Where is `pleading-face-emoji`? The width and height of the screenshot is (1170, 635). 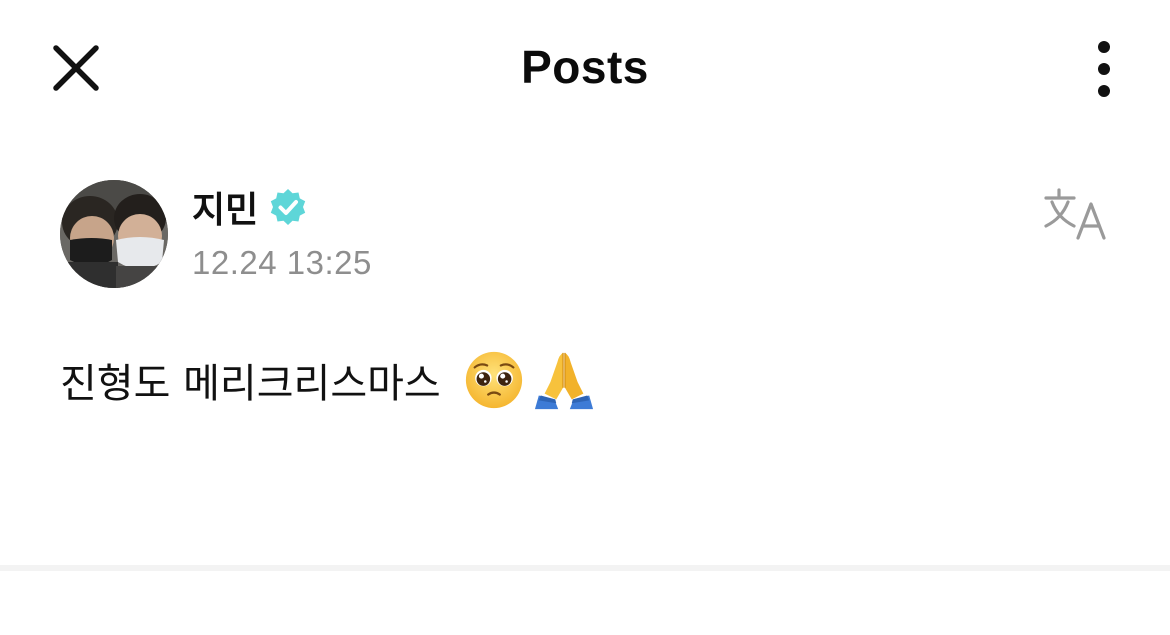 pleading-face-emoji is located at coordinates (493, 380).